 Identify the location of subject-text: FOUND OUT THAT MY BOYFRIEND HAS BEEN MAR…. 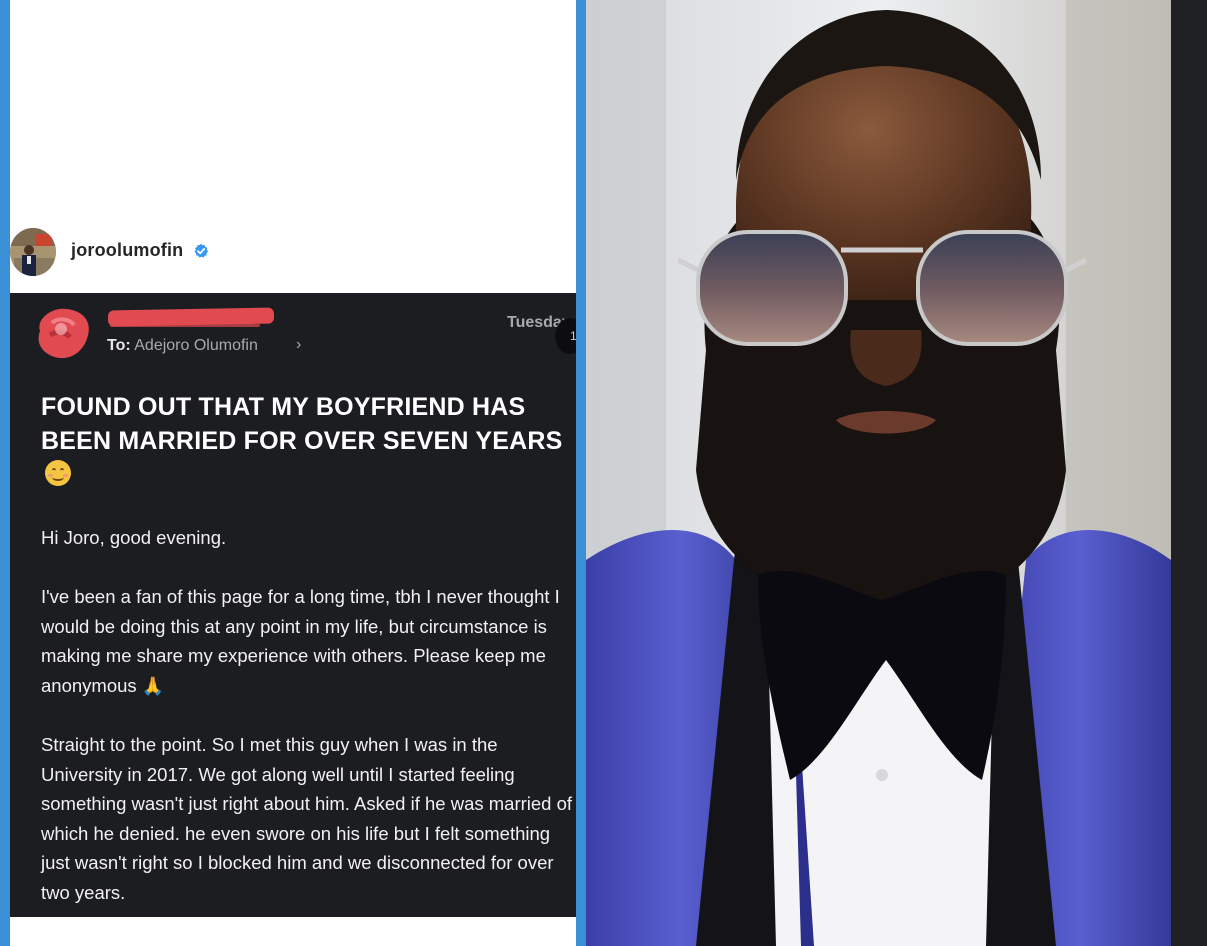
(302, 424).